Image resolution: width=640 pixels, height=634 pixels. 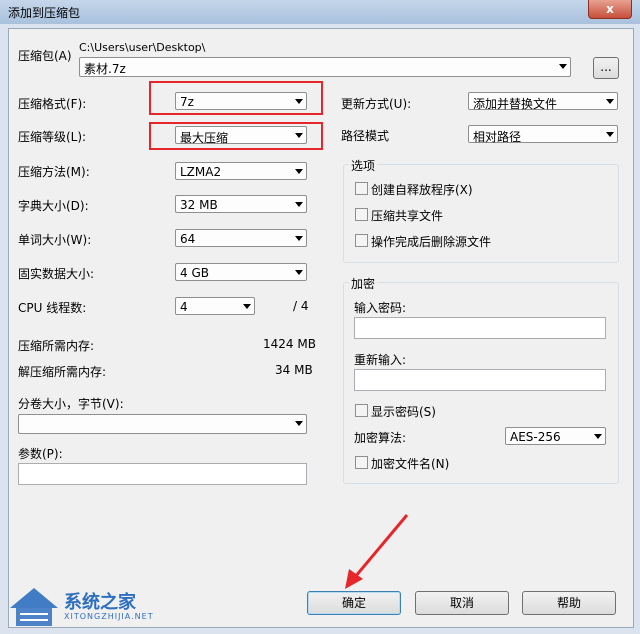 What do you see at coordinates (363, 165) in the screenshot?
I see `options-title: 选项` at bounding box center [363, 165].